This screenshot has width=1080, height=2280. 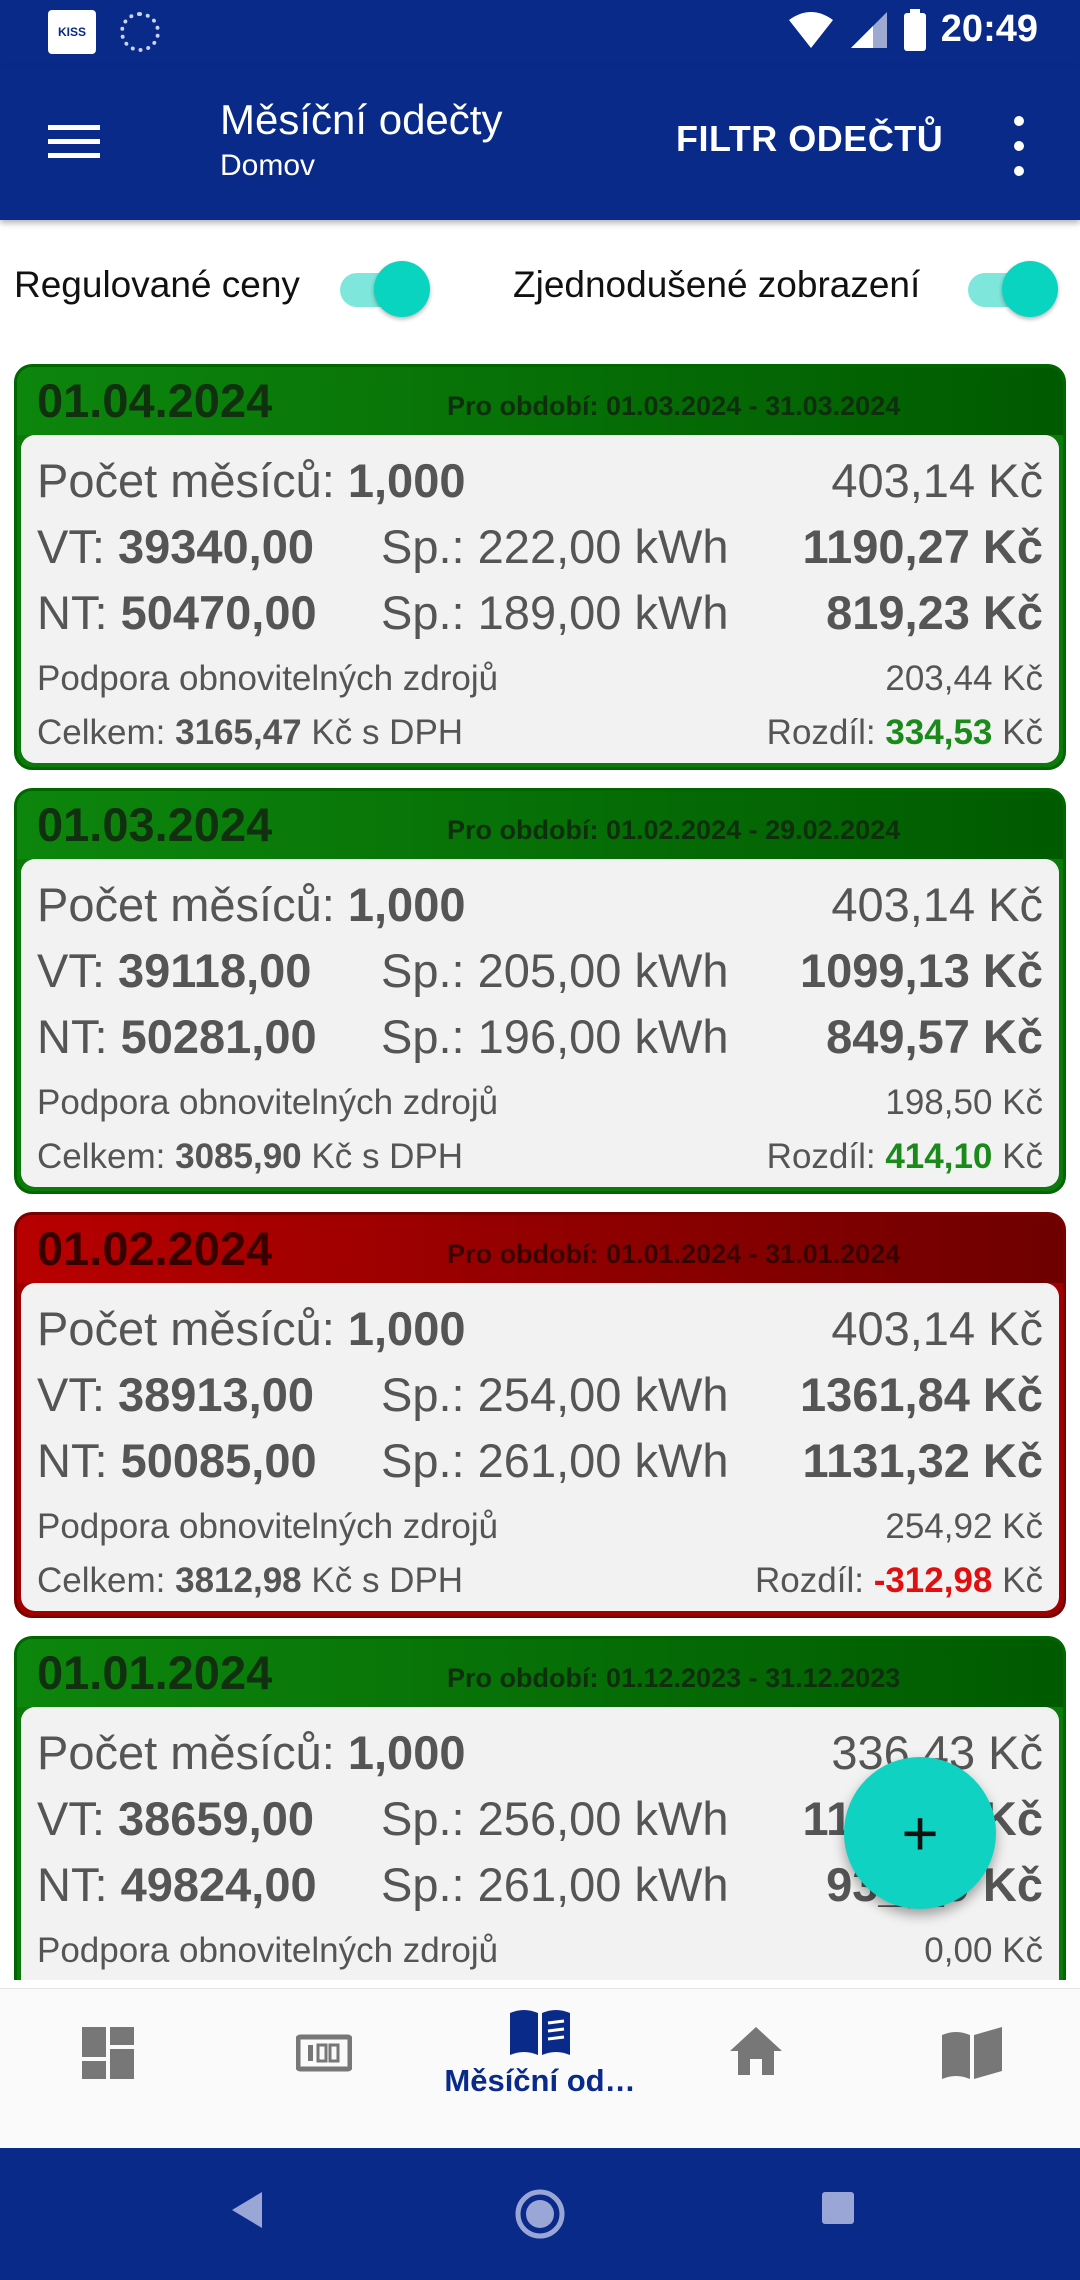 I want to click on vt-value: 39118,00, so click(x=214, y=970).